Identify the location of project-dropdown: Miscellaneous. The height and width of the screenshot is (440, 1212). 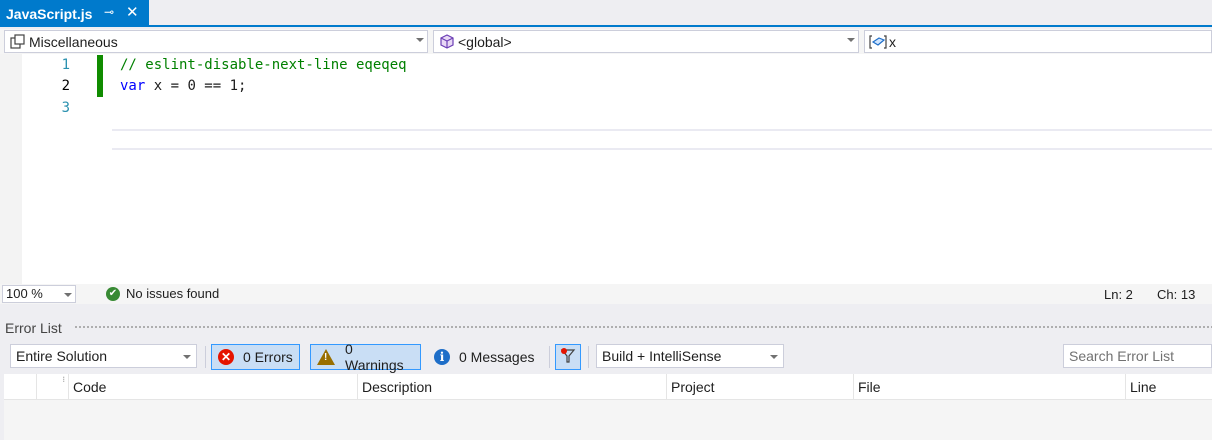
(216, 41).